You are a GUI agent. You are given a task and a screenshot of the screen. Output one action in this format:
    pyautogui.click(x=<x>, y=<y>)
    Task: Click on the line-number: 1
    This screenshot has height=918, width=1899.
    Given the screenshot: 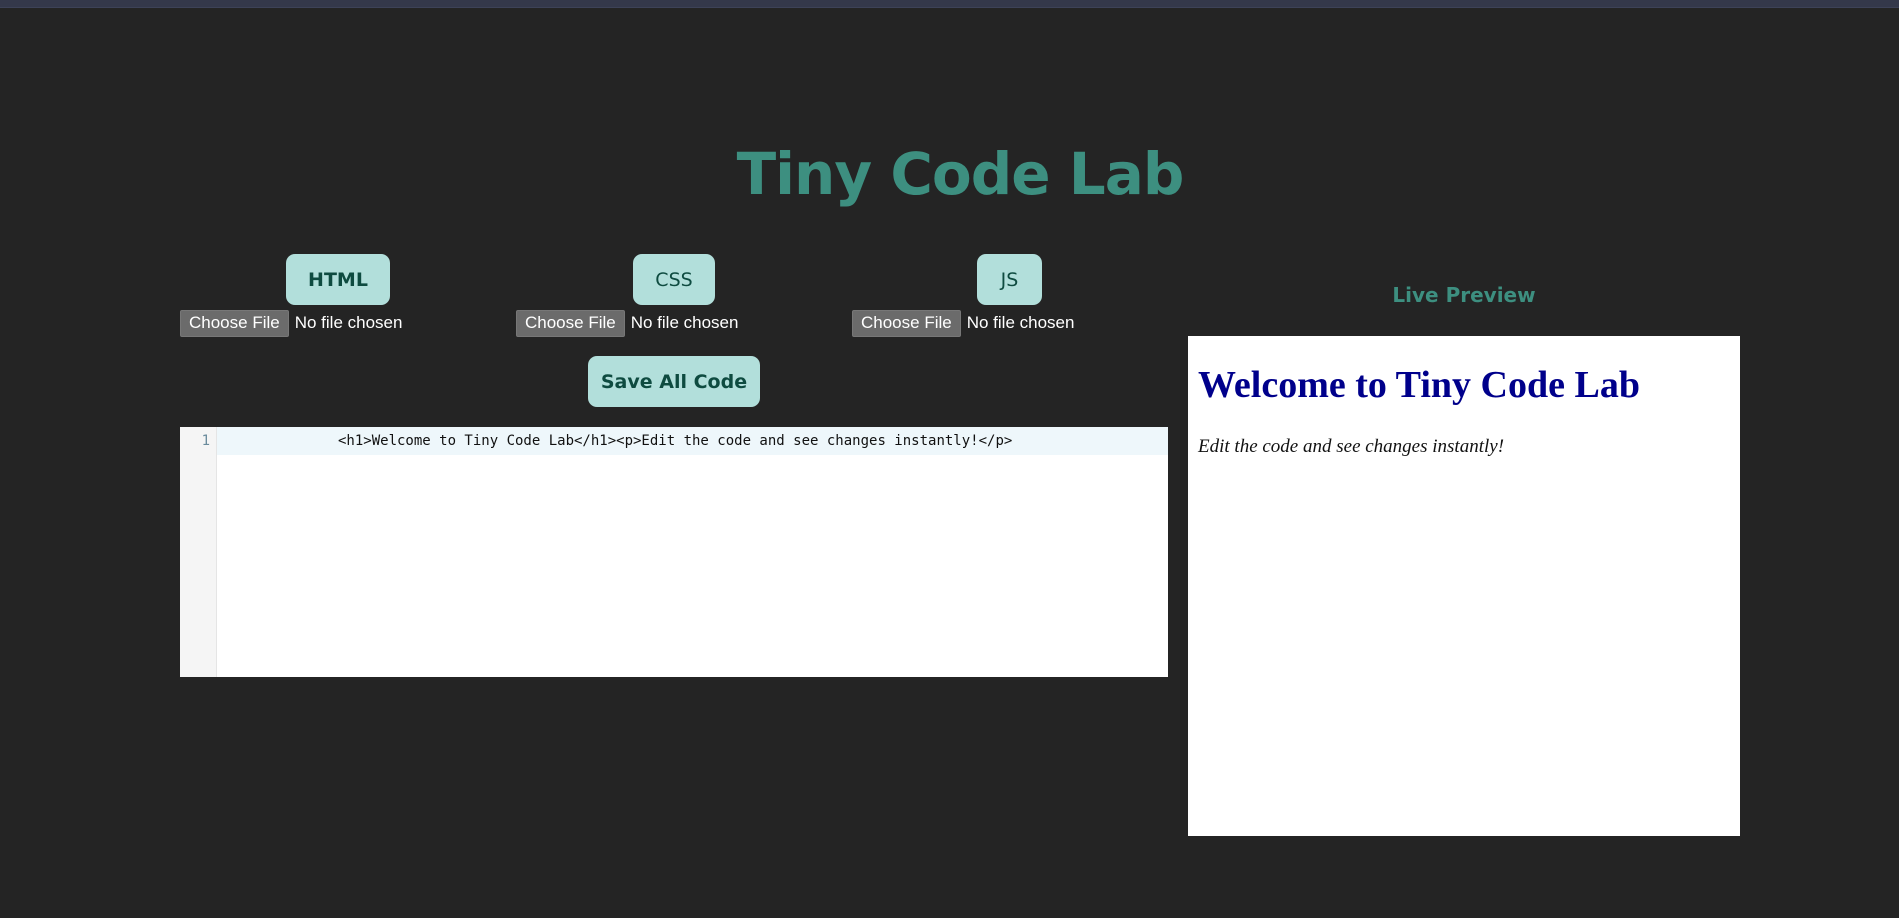 What is the action you would take?
    pyautogui.click(x=205, y=441)
    